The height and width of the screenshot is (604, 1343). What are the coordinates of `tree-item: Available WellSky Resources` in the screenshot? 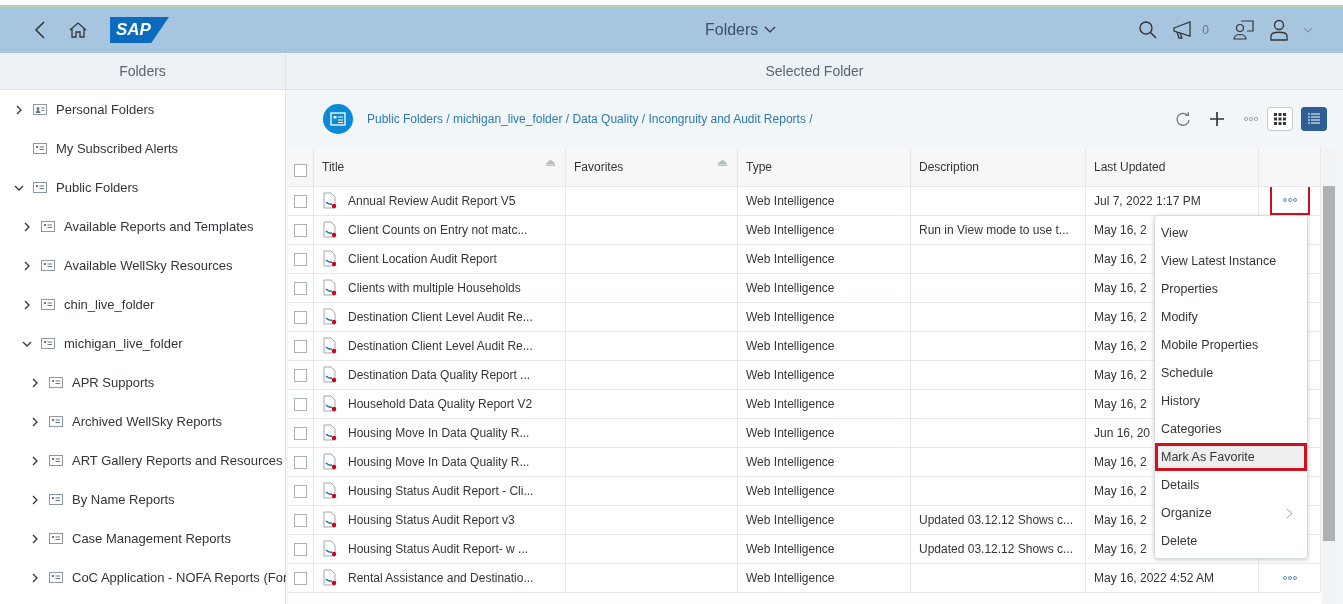 It's located at (148, 265).